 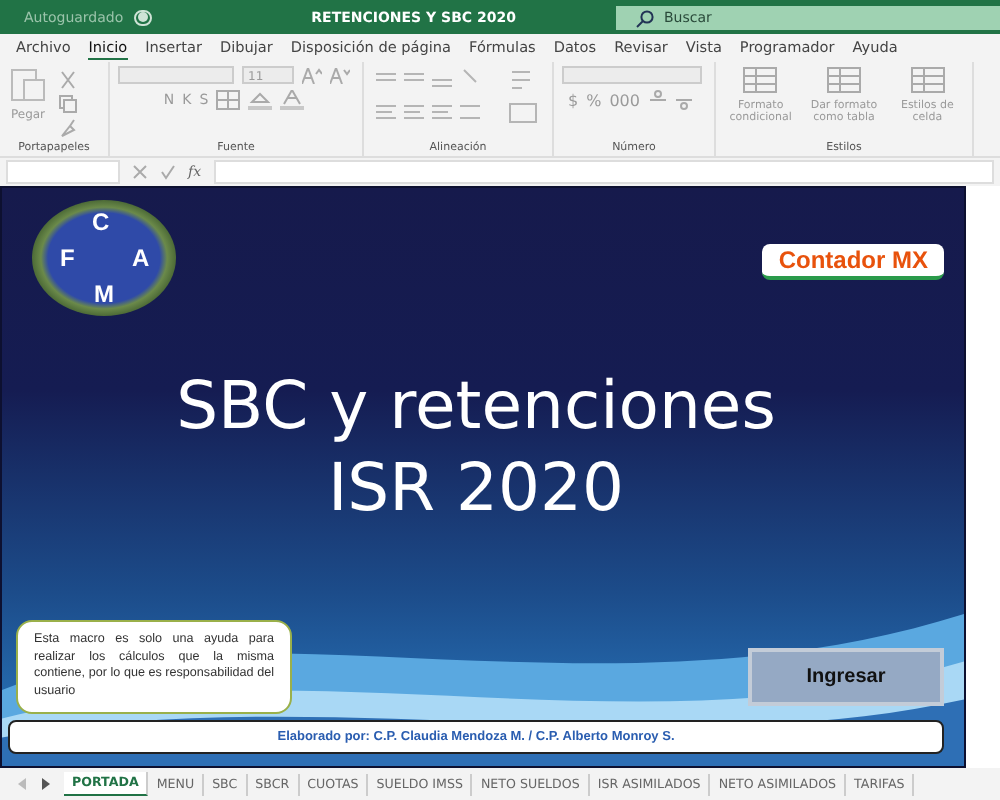 I want to click on scroll-right-icon, so click(x=46, y=784).